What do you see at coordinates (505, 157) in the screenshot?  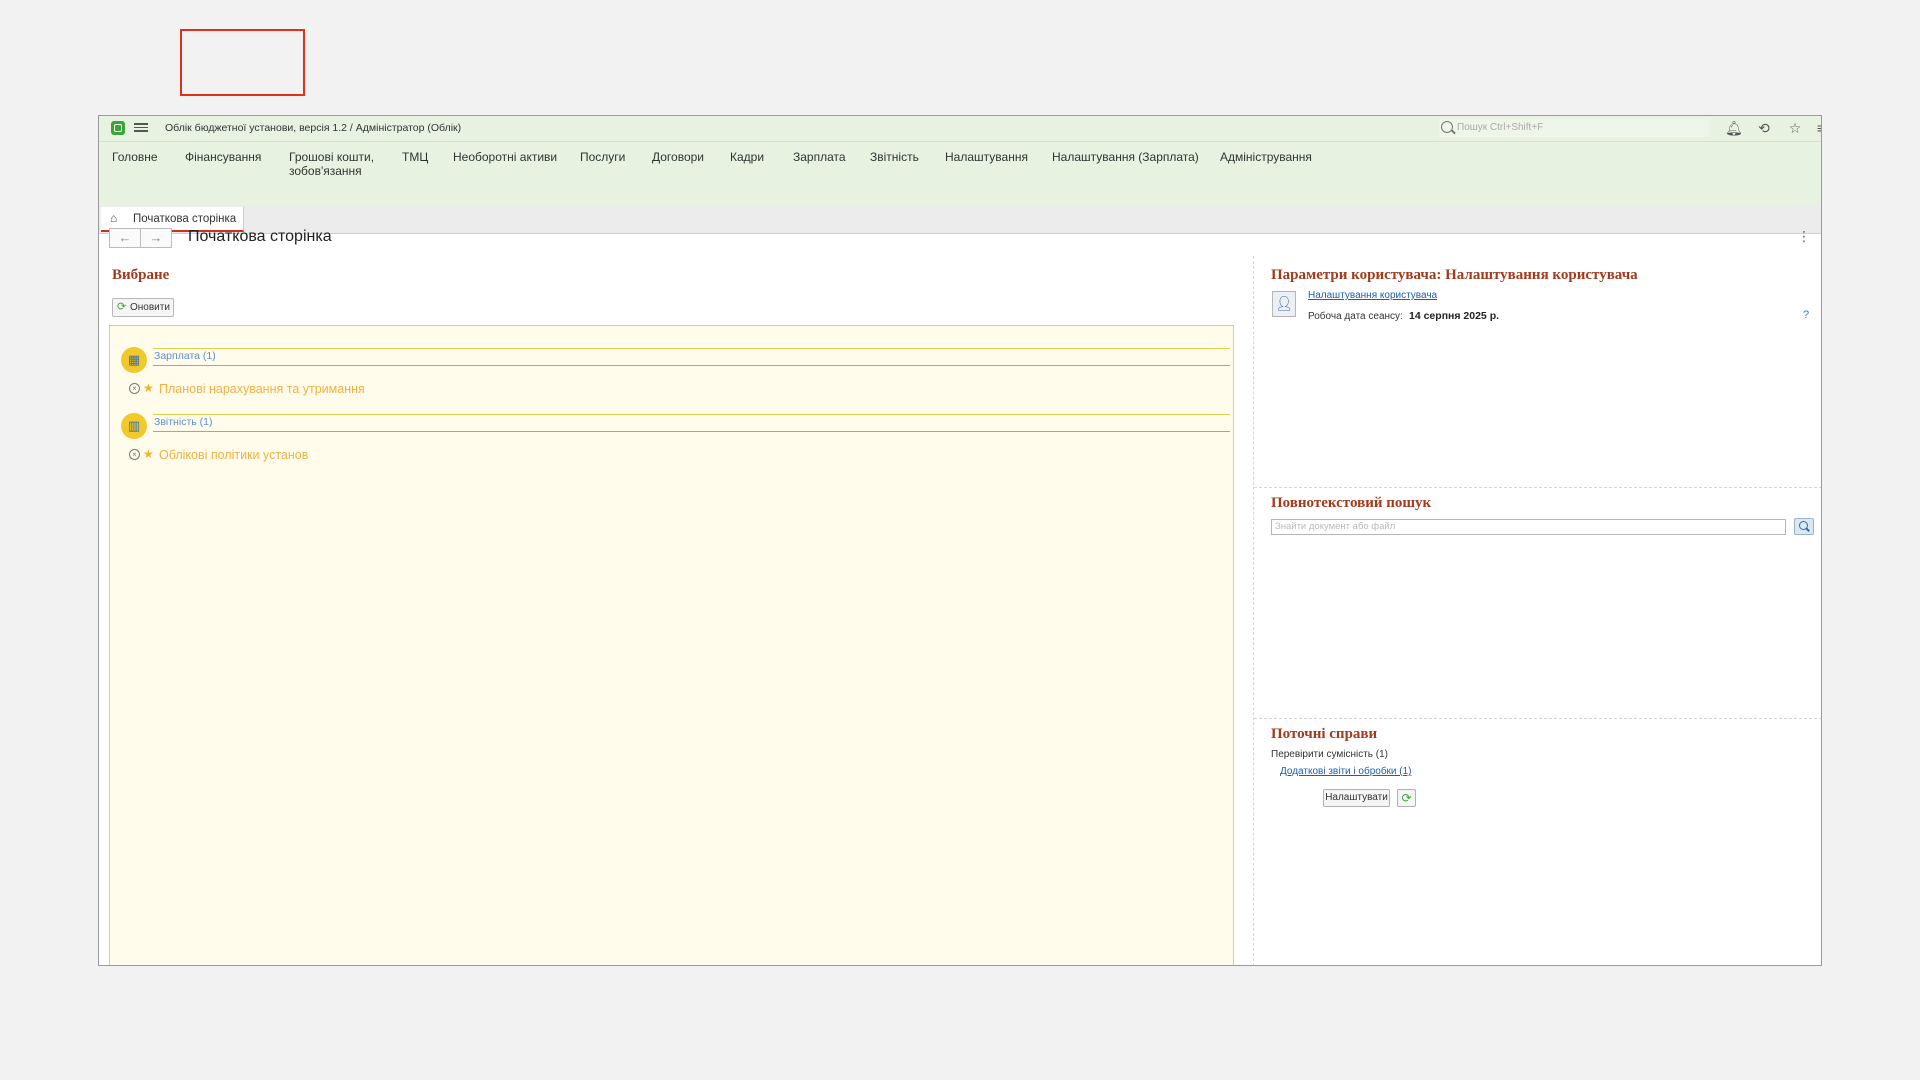 I see `section-fixed-assets: Необоротні активи` at bounding box center [505, 157].